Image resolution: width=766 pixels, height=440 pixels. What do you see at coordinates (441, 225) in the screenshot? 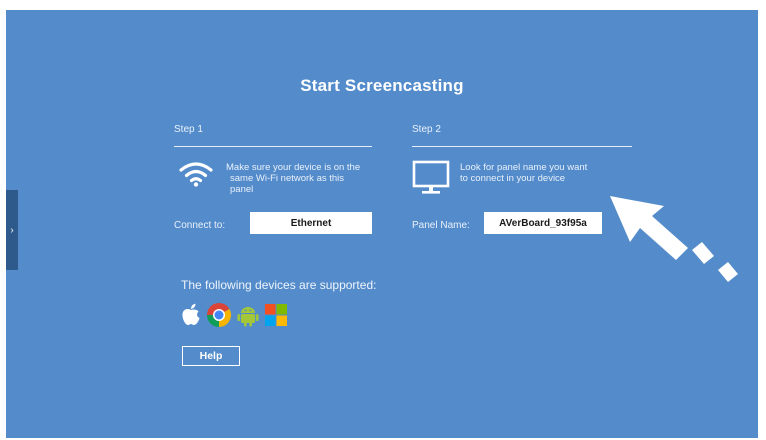
I see `panel-name-label: Panel Name:` at bounding box center [441, 225].